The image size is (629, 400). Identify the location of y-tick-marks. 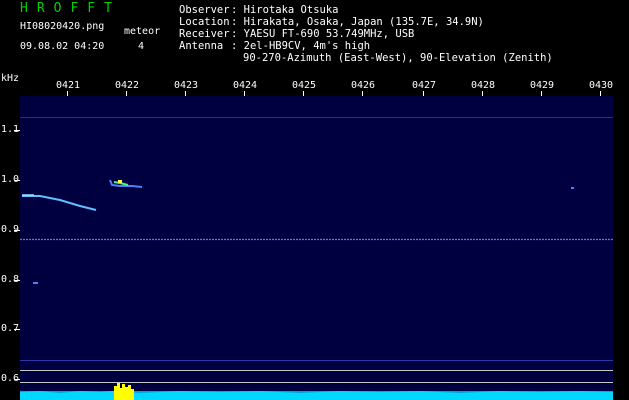
(17, 255).